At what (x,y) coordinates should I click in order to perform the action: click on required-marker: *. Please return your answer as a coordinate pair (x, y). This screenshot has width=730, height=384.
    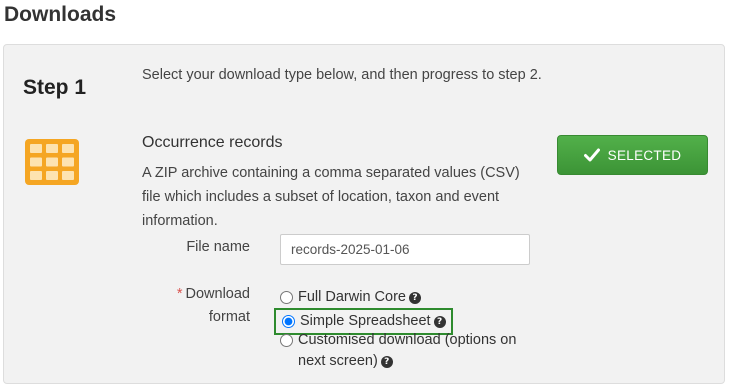
    Looking at the image, I should click on (179, 294).